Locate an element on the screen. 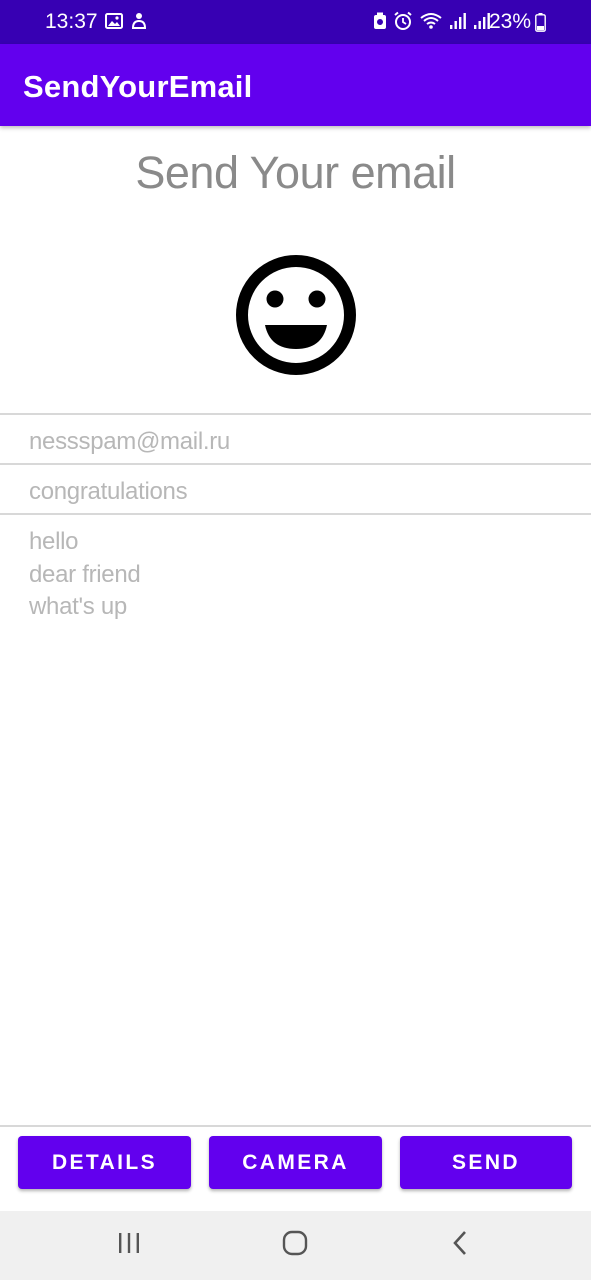 Image resolution: width=591 pixels, height=1280 pixels. status-right-icons is located at coordinates (432, 23).